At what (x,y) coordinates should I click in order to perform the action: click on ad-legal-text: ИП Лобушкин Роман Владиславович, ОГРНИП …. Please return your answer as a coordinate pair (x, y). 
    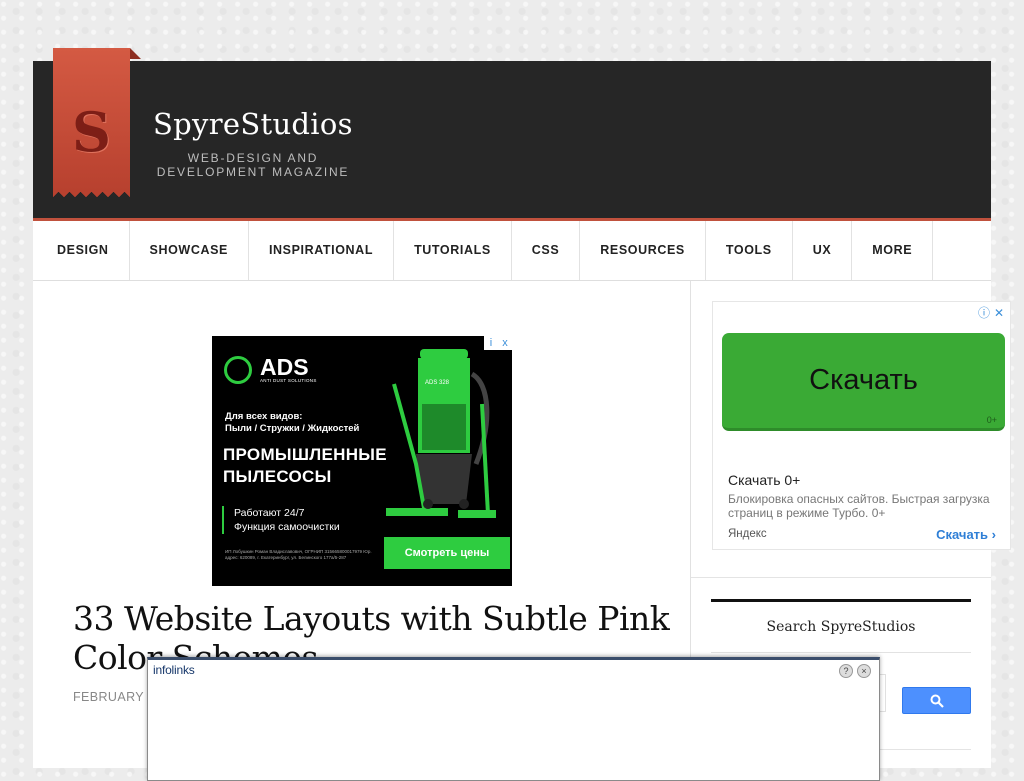
    Looking at the image, I should click on (298, 554).